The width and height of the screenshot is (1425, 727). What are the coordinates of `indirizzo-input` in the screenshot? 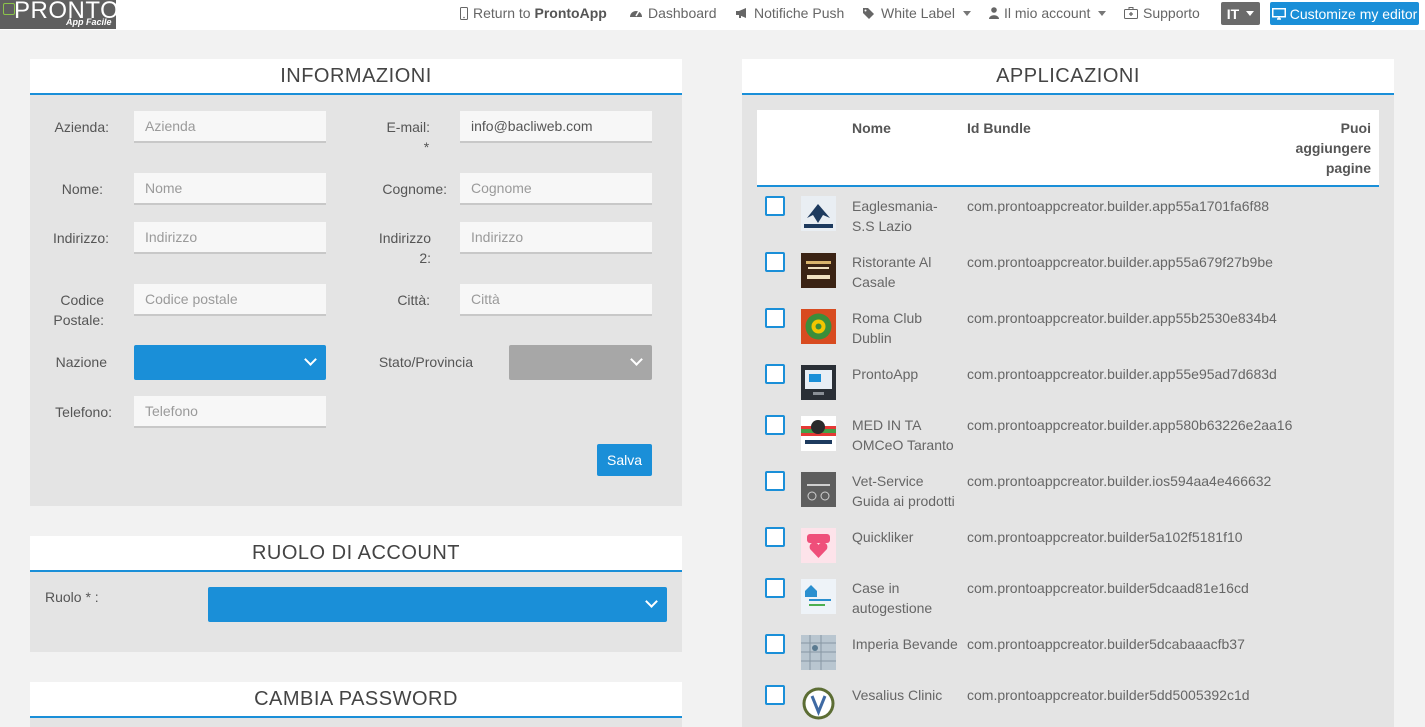 It's located at (230, 238).